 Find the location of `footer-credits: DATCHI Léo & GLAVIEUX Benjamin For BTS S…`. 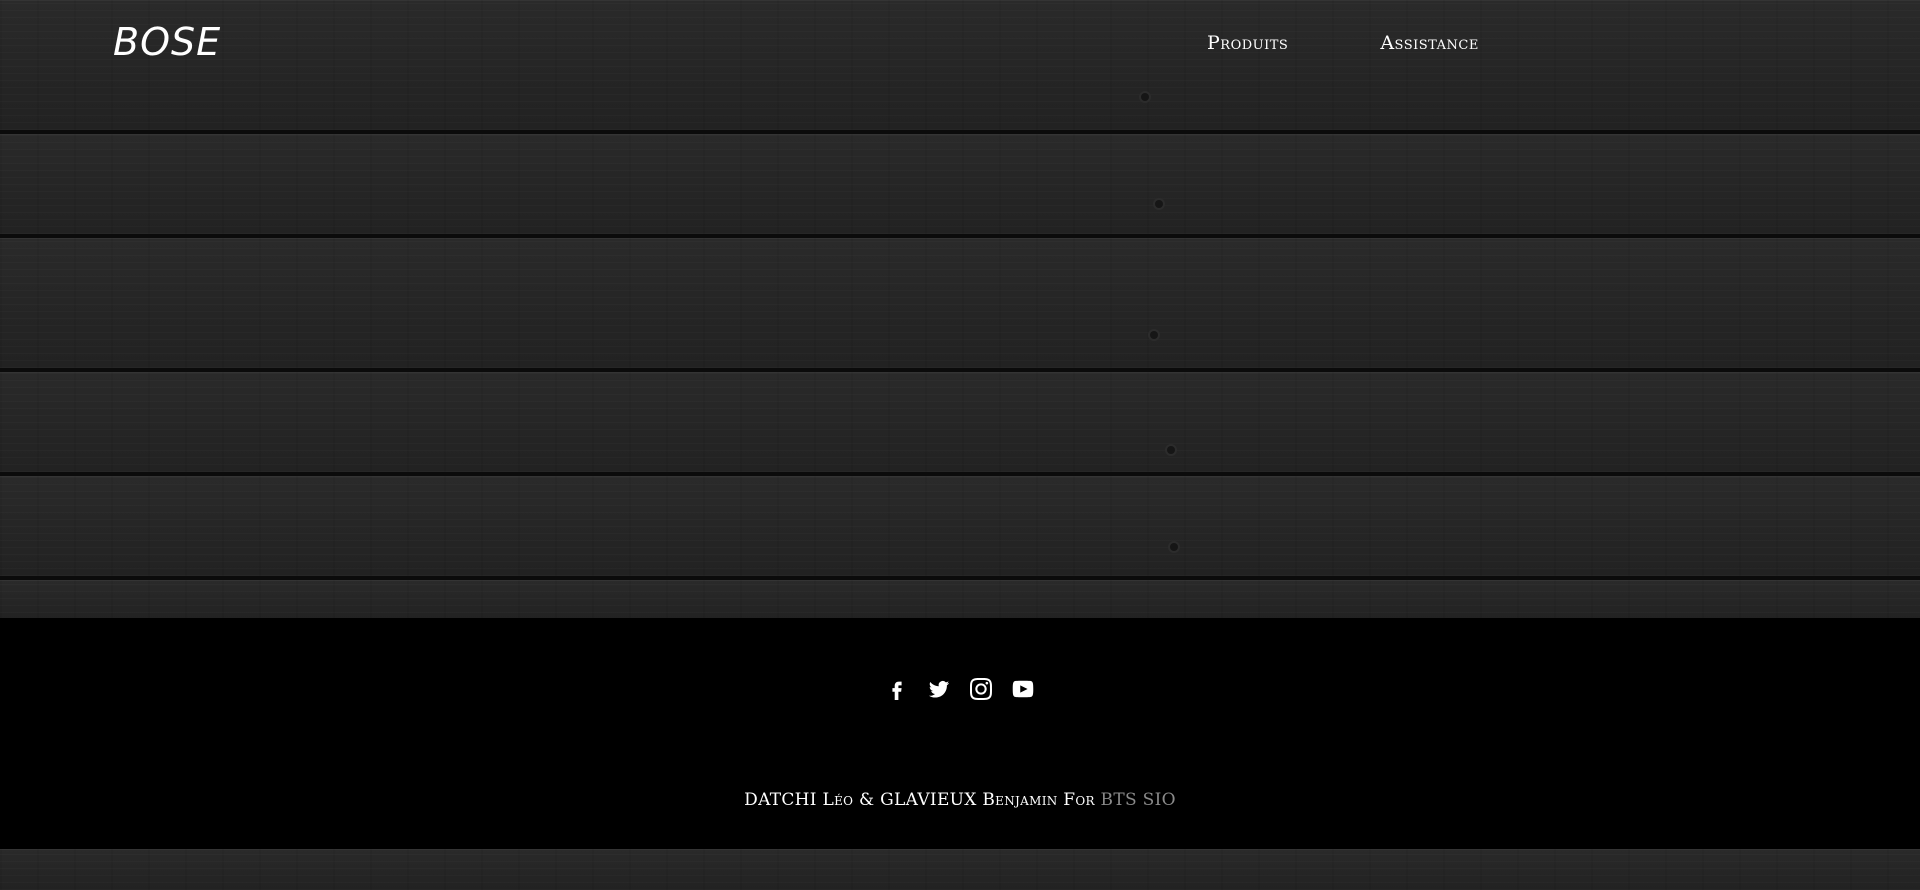

footer-credits: DATCHI Léo & GLAVIEUX Benjamin For BTS S… is located at coordinates (960, 800).